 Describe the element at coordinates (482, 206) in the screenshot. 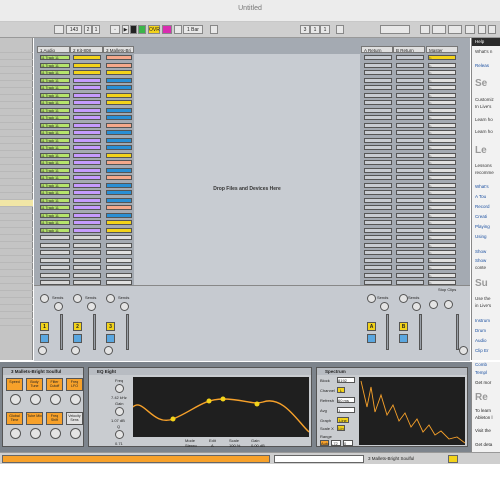

I see `help-lesson-link-3: Record` at that location.